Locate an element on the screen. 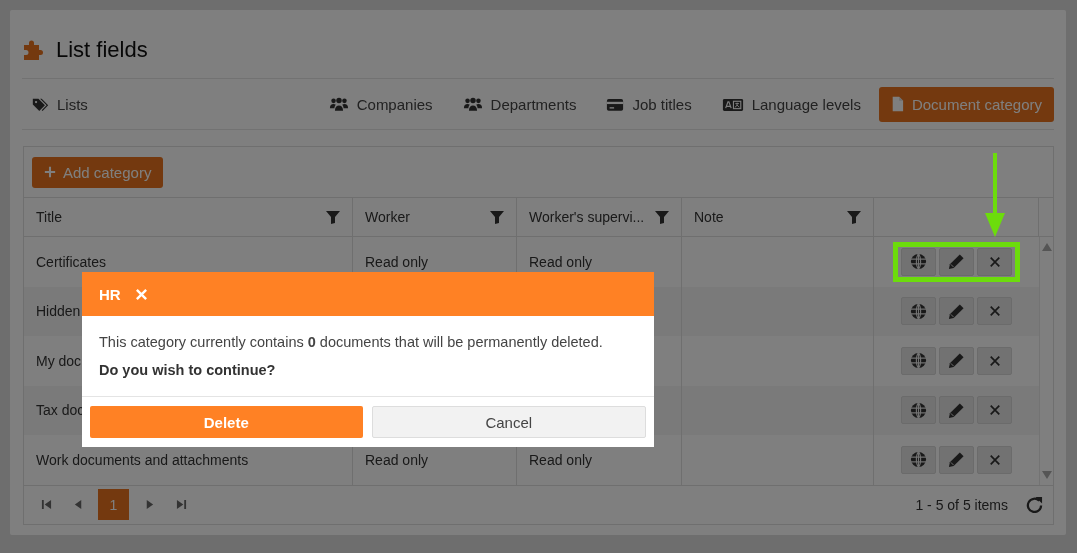 This screenshot has width=1077, height=553. refresh-button is located at coordinates (1034, 504).